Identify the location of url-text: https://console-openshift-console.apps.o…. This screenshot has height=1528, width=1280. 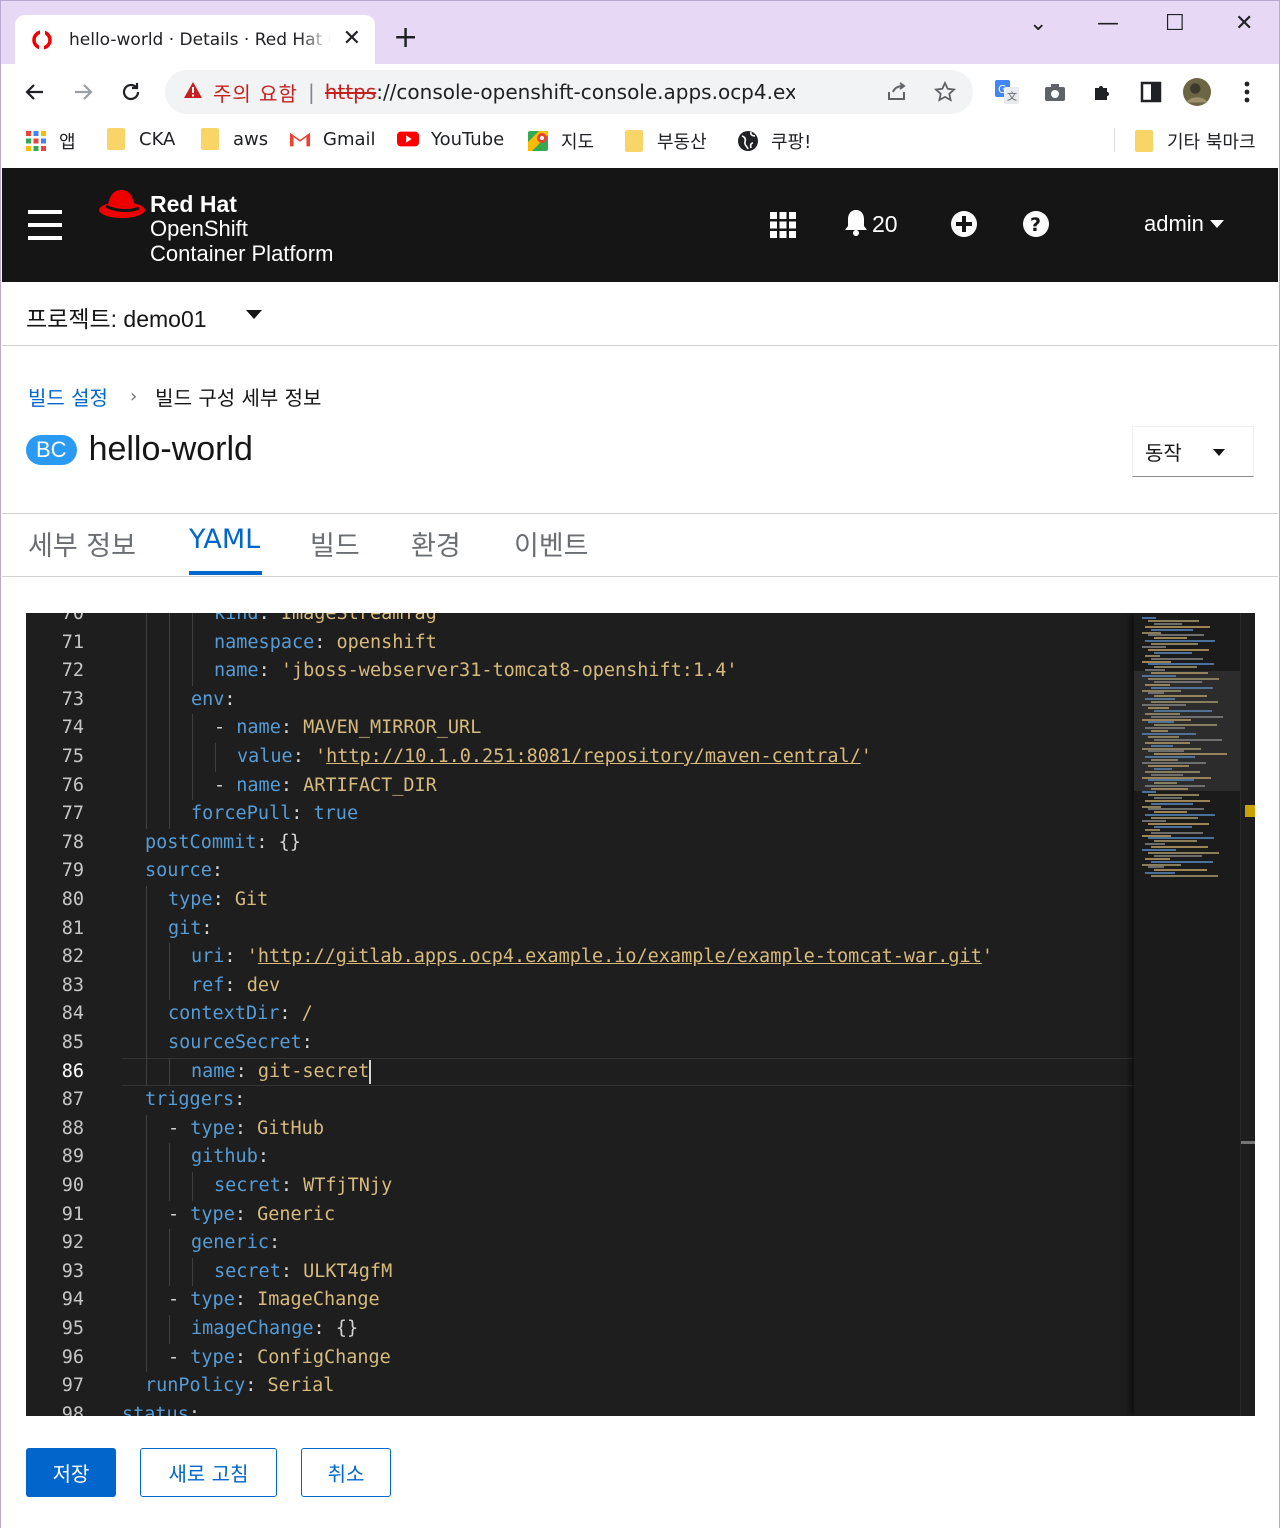
(560, 92).